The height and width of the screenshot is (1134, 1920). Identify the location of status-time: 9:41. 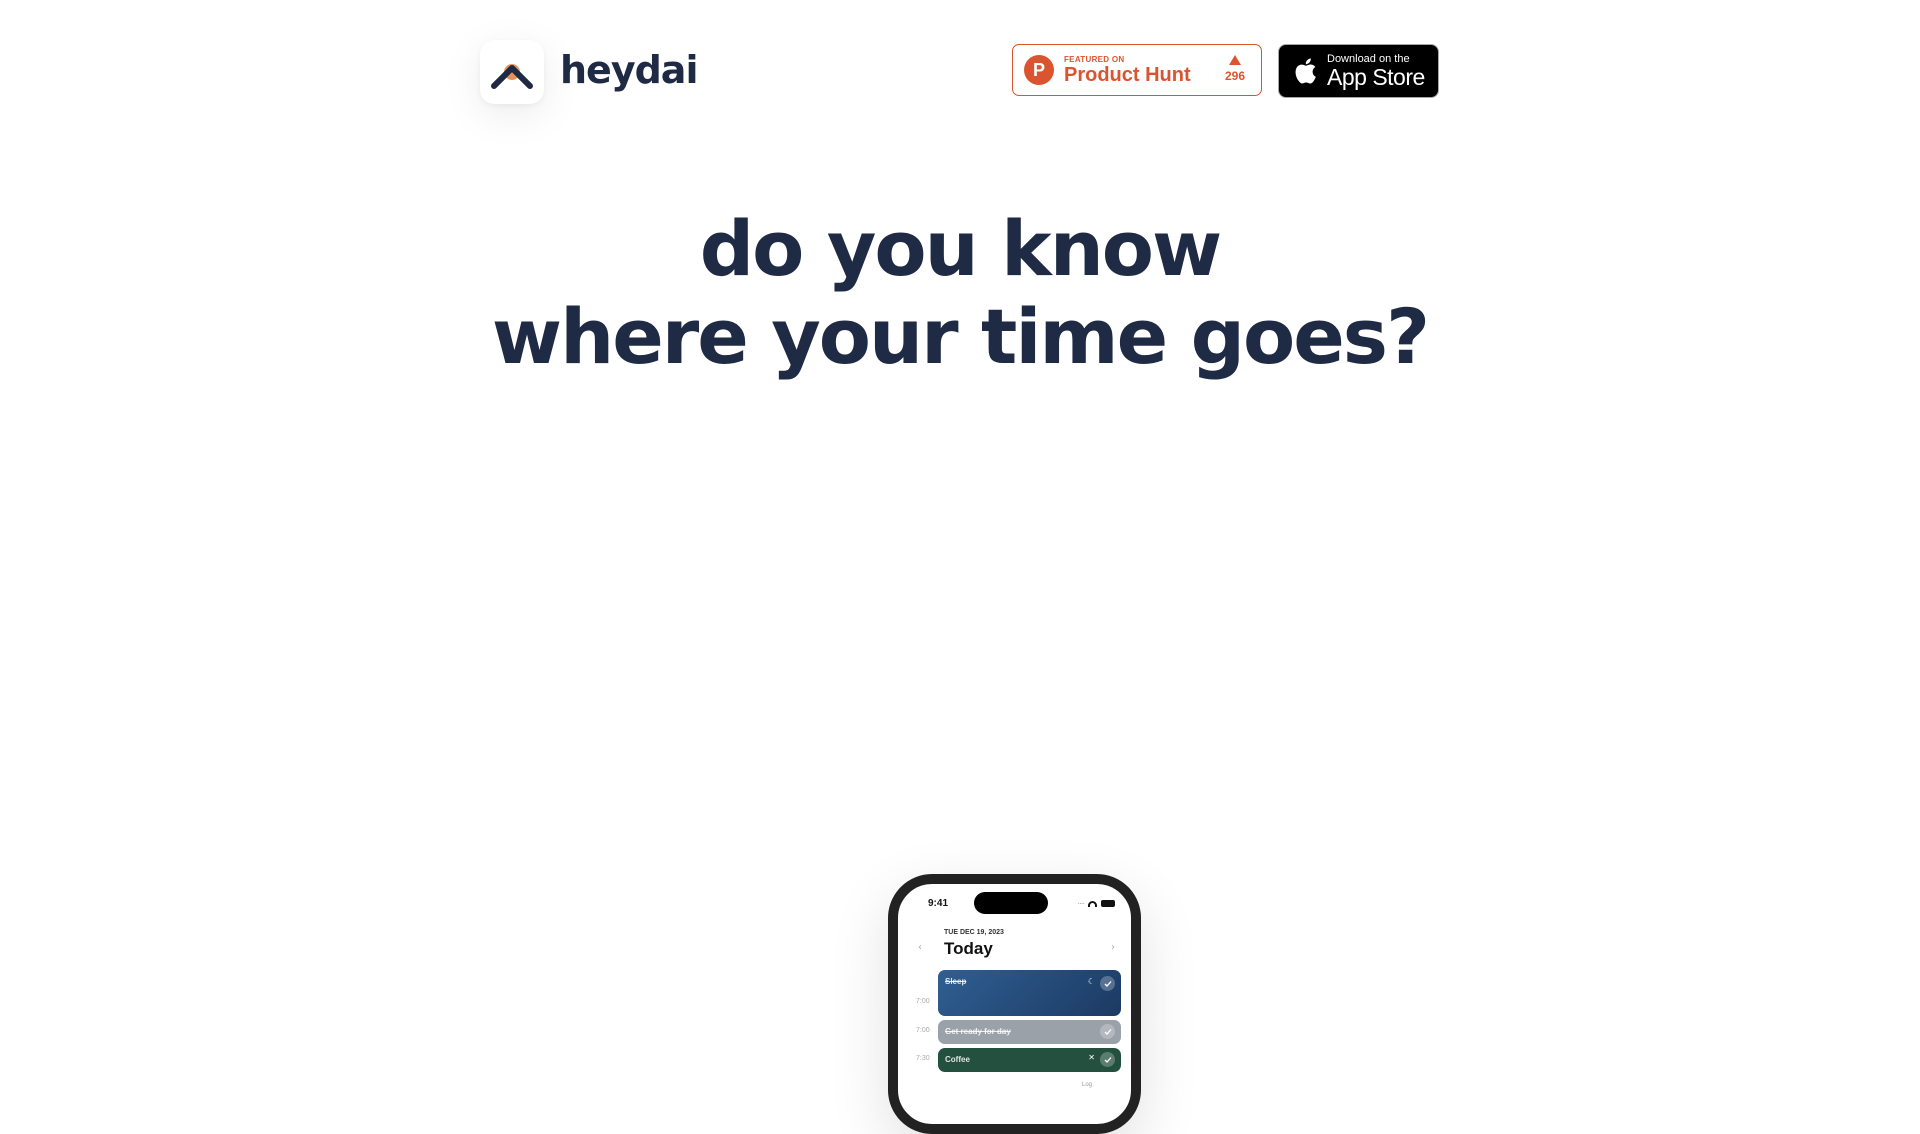
(938, 903).